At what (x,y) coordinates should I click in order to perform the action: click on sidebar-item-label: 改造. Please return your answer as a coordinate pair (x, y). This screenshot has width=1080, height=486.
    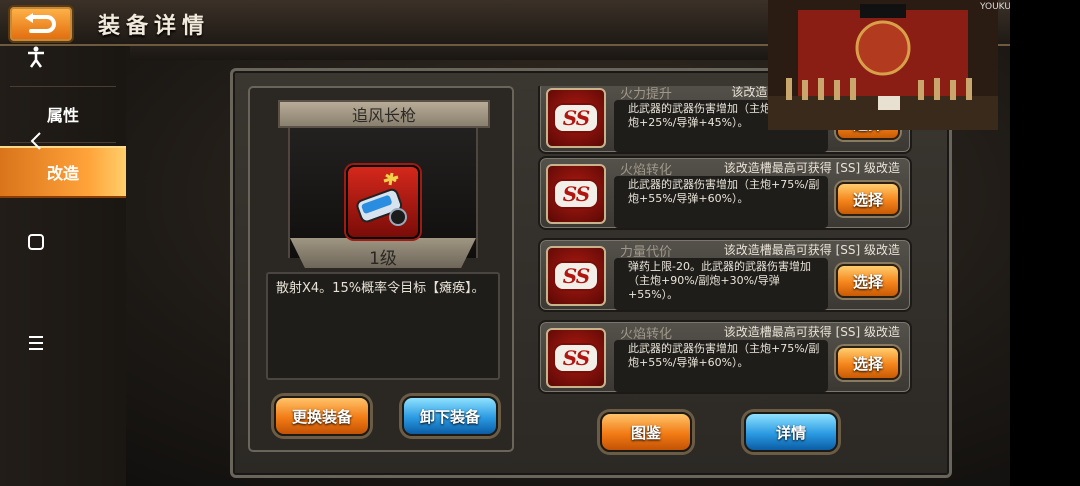
    Looking at the image, I should click on (62, 173).